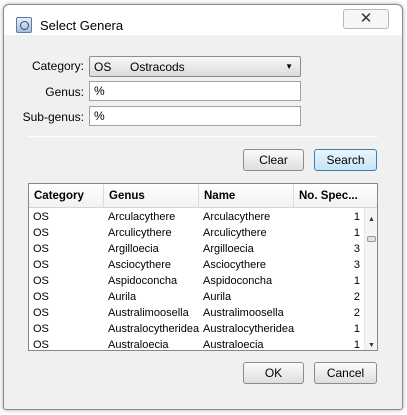 The image size is (407, 415). I want to click on table-row: OS Arculicythere Arculicythere 1, so click(197, 233).